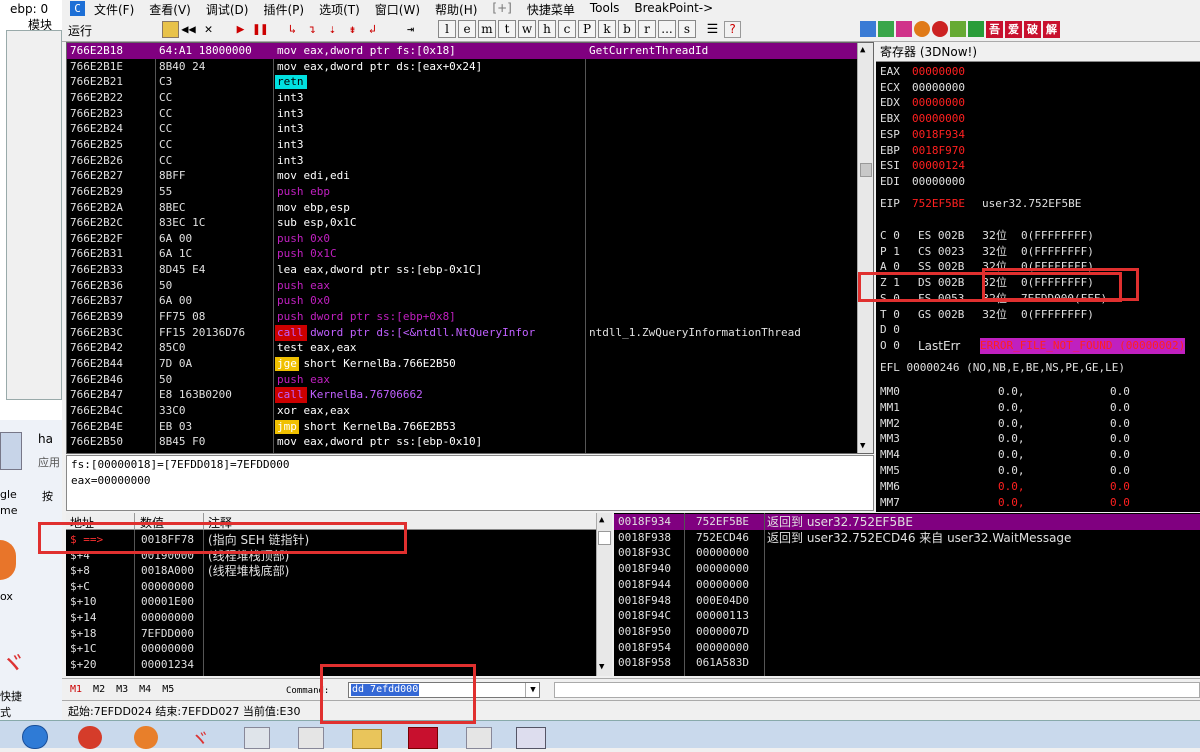 The image size is (1200, 752). What do you see at coordinates (462, 223) in the screenshot?
I see `disasm-row: 766E2B2C 83EC 1C sub esp,0x1C` at bounding box center [462, 223].